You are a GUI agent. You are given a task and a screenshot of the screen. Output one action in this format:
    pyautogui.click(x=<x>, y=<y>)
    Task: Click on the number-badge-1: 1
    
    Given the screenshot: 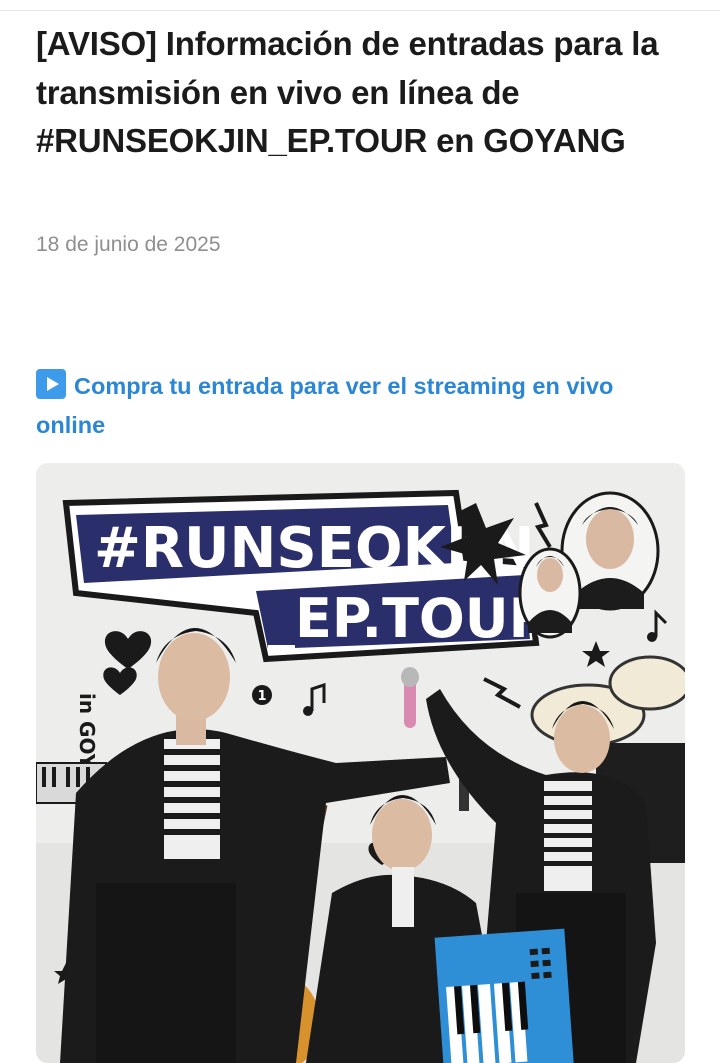 What is the action you would take?
    pyautogui.click(x=261, y=696)
    